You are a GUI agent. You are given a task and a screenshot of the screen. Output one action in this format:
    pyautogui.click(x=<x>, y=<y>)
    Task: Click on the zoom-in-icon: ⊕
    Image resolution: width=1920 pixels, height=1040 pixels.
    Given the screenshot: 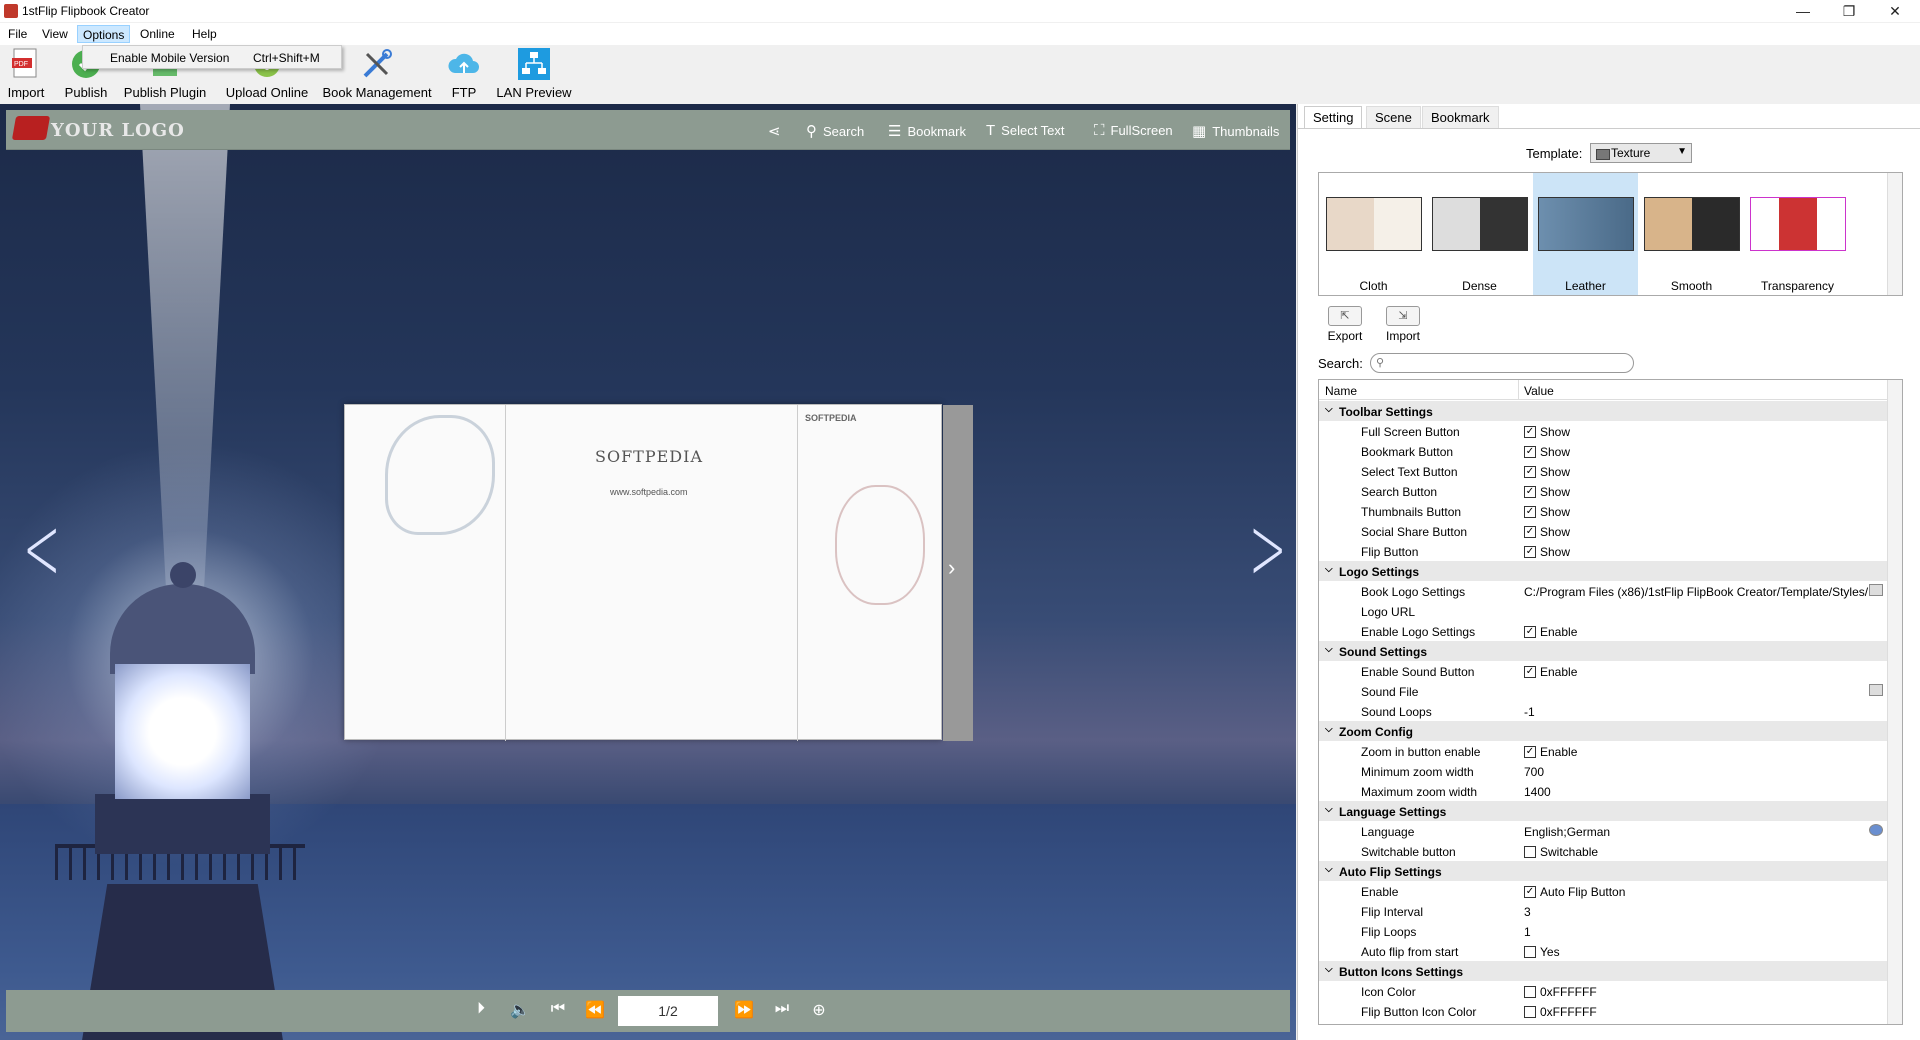 What is the action you would take?
    pyautogui.click(x=819, y=1010)
    